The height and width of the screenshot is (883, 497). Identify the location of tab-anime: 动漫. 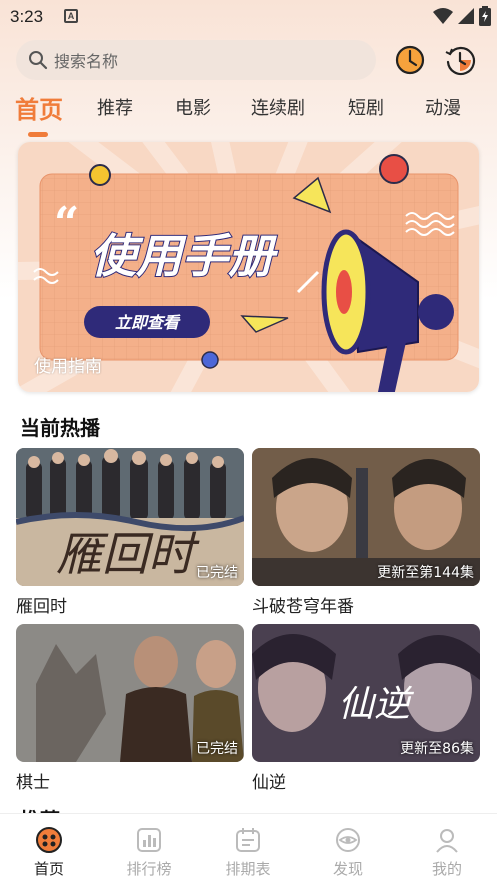
(443, 107).